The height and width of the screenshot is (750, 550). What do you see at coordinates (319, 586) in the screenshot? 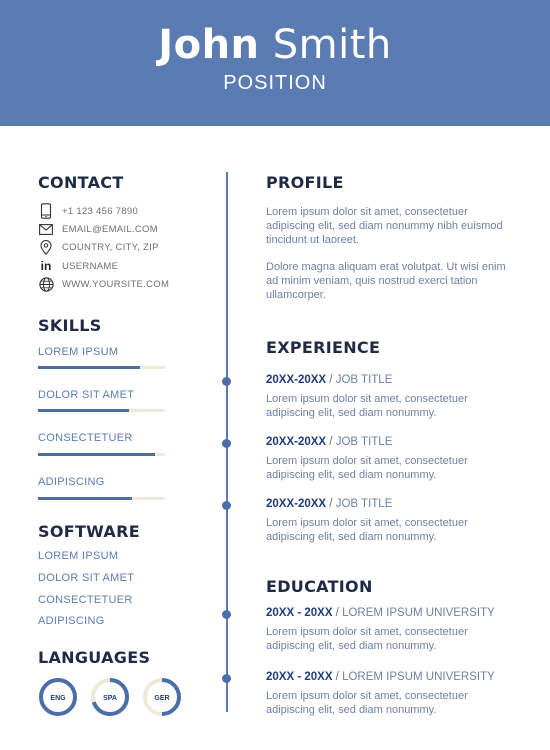
I see `education-heading: EDUCATION` at bounding box center [319, 586].